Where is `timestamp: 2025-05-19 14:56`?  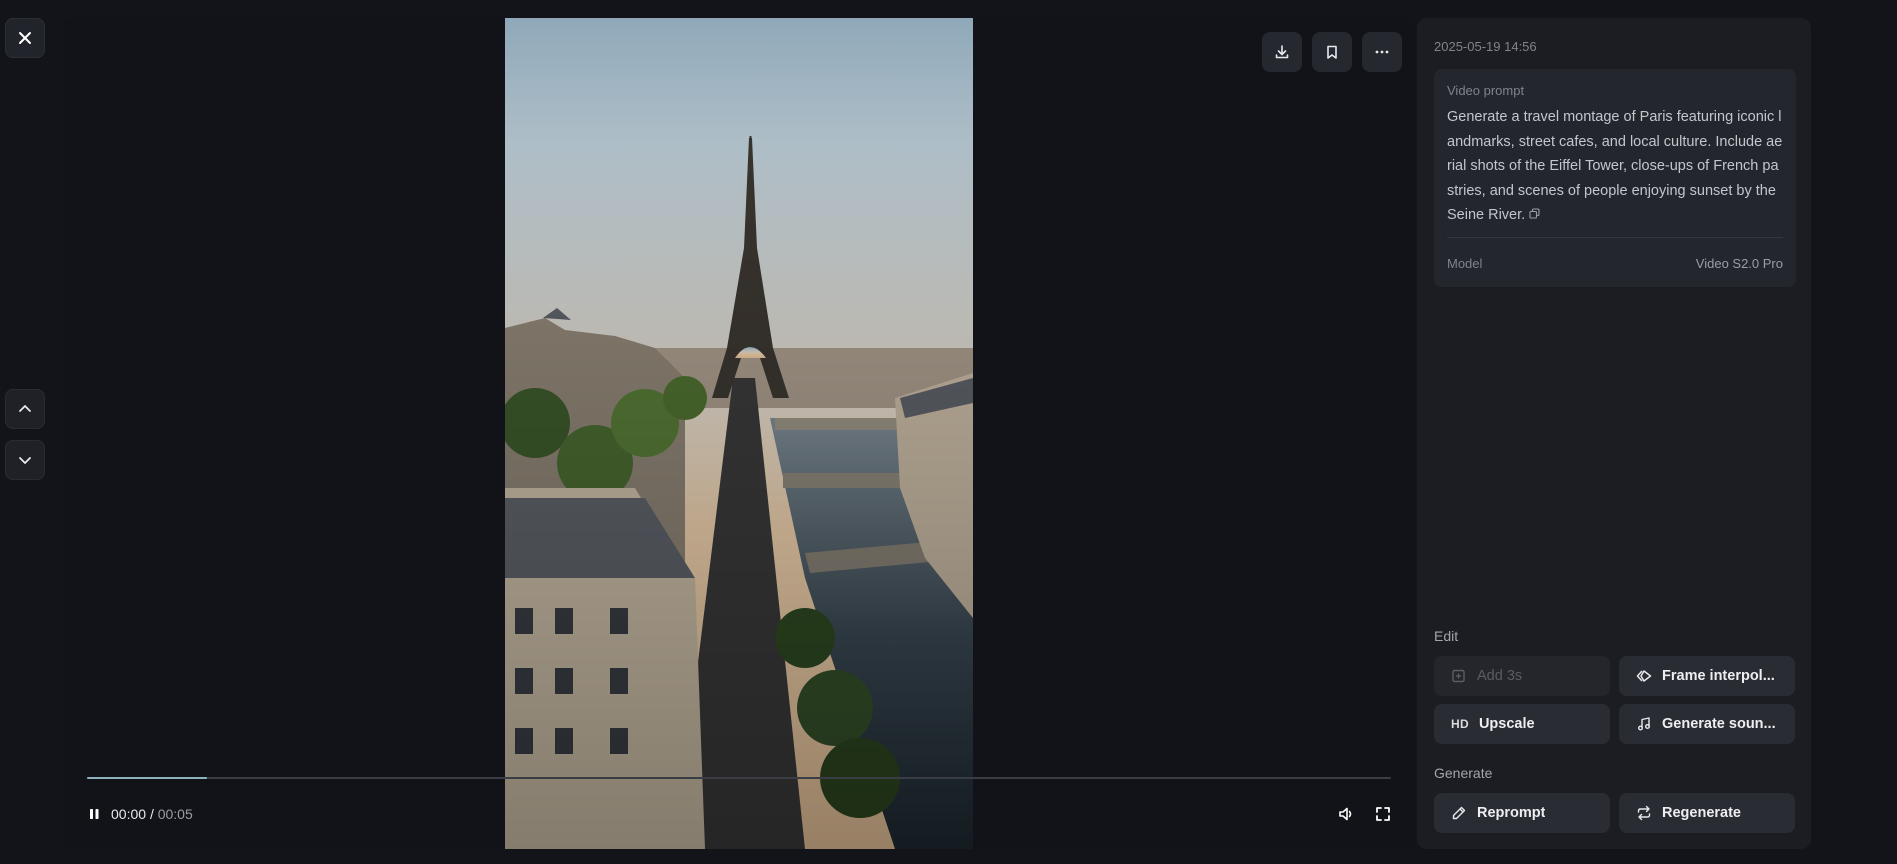
timestamp: 2025-05-19 14:56 is located at coordinates (1485, 46).